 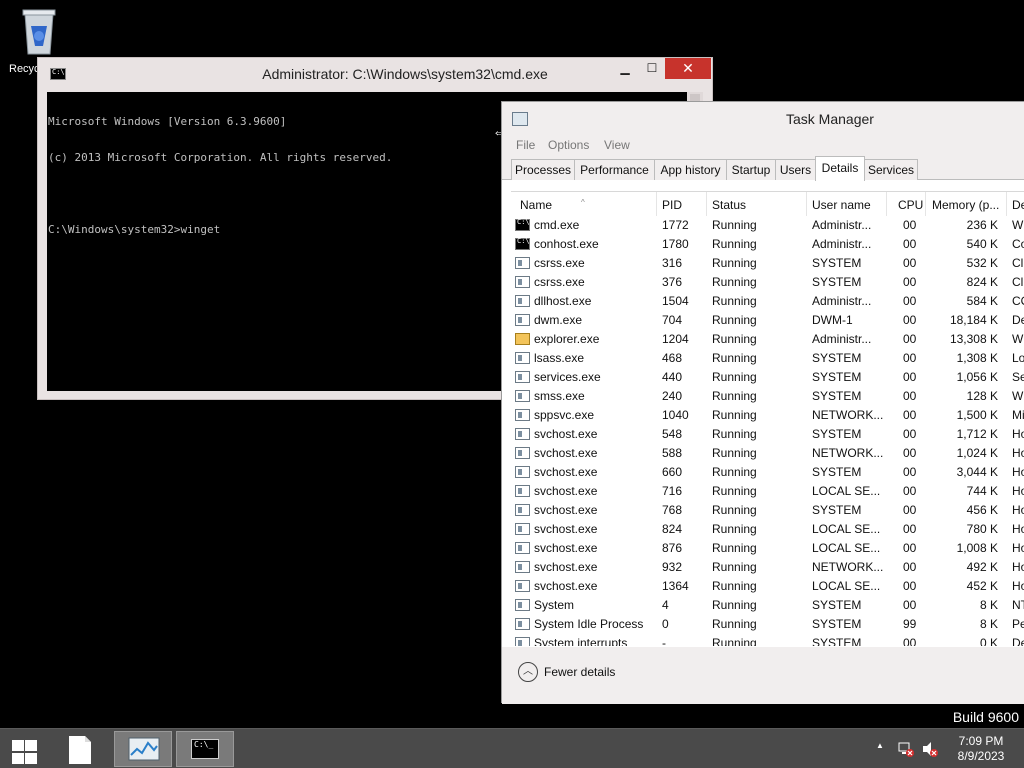 What do you see at coordinates (981, 749) in the screenshot?
I see `system-clock: 7:09 PM 8/9/2023` at bounding box center [981, 749].